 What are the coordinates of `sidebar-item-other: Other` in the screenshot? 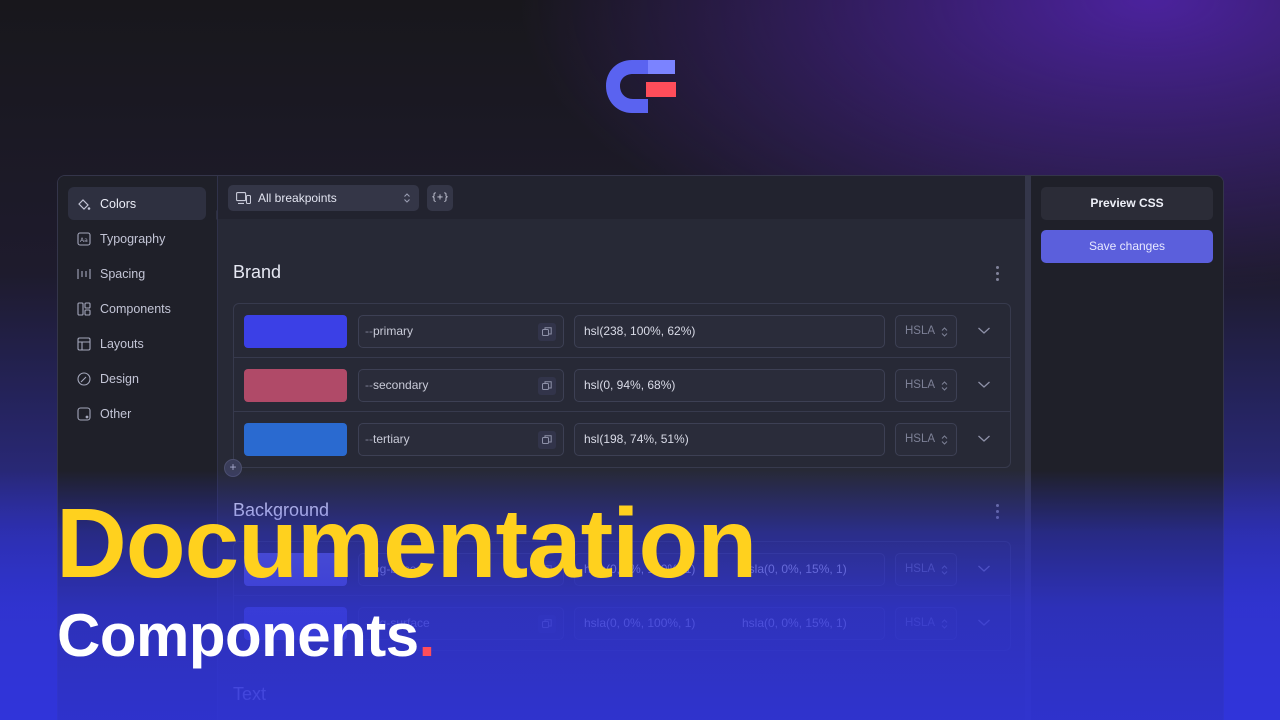 It's located at (137, 413).